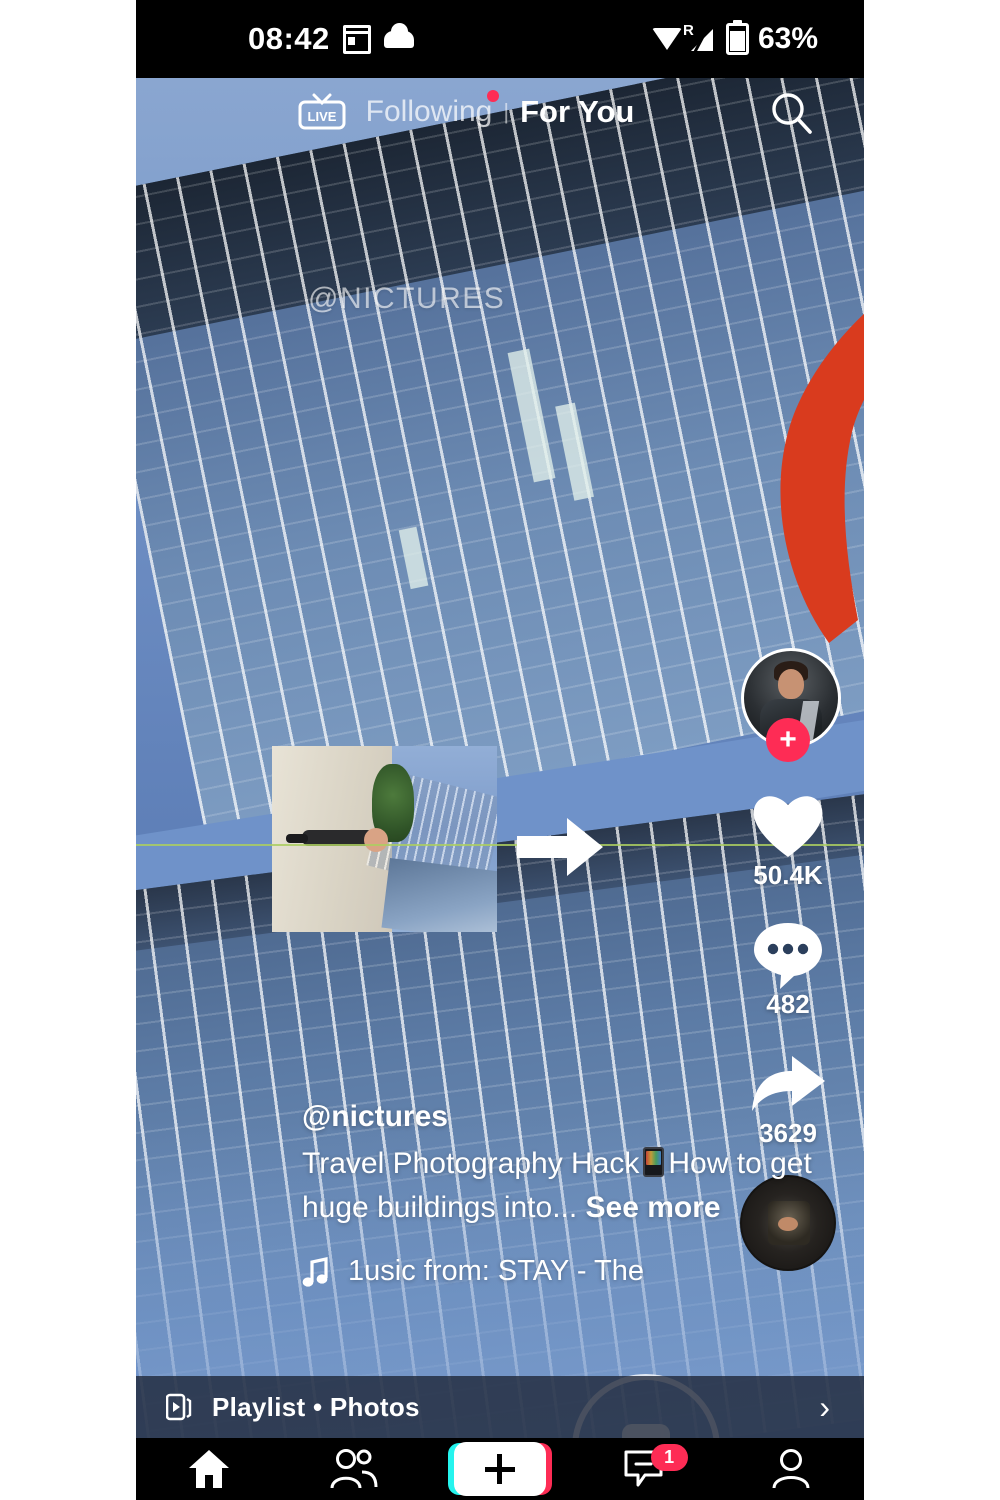  I want to click on caption-line-1: Travel Photography Hack, so click(471, 1163).